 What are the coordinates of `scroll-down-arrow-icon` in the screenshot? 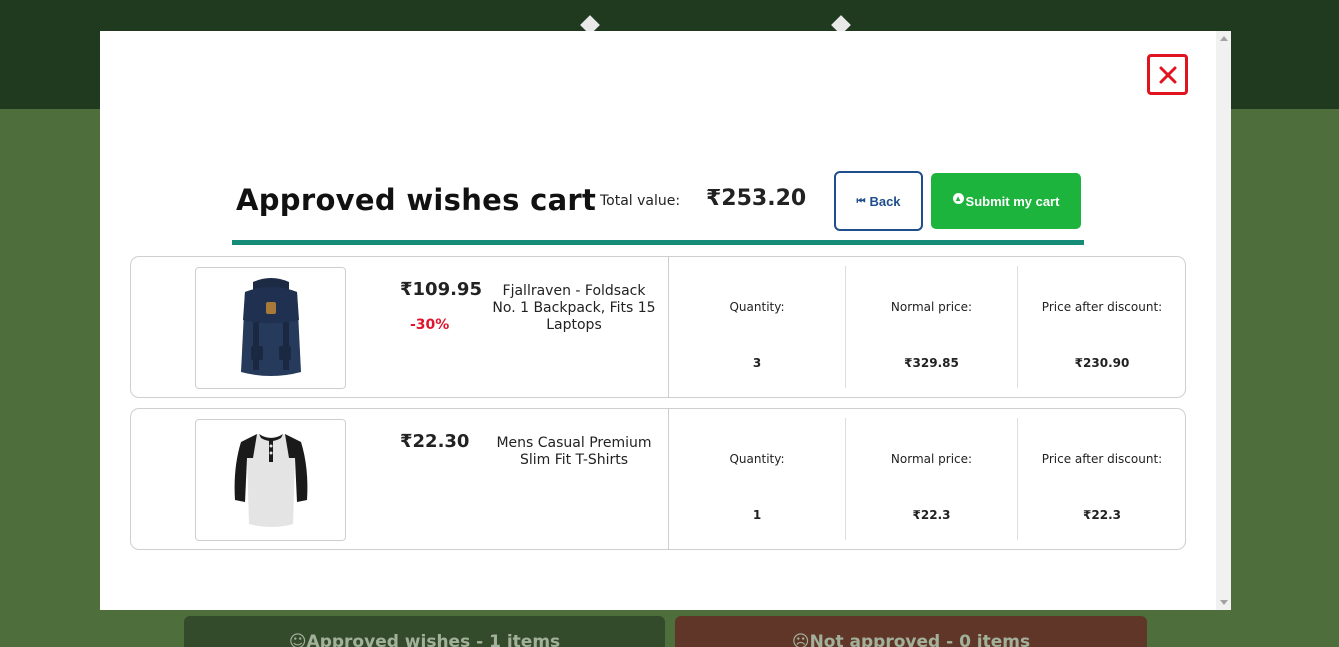 It's located at (1224, 602).